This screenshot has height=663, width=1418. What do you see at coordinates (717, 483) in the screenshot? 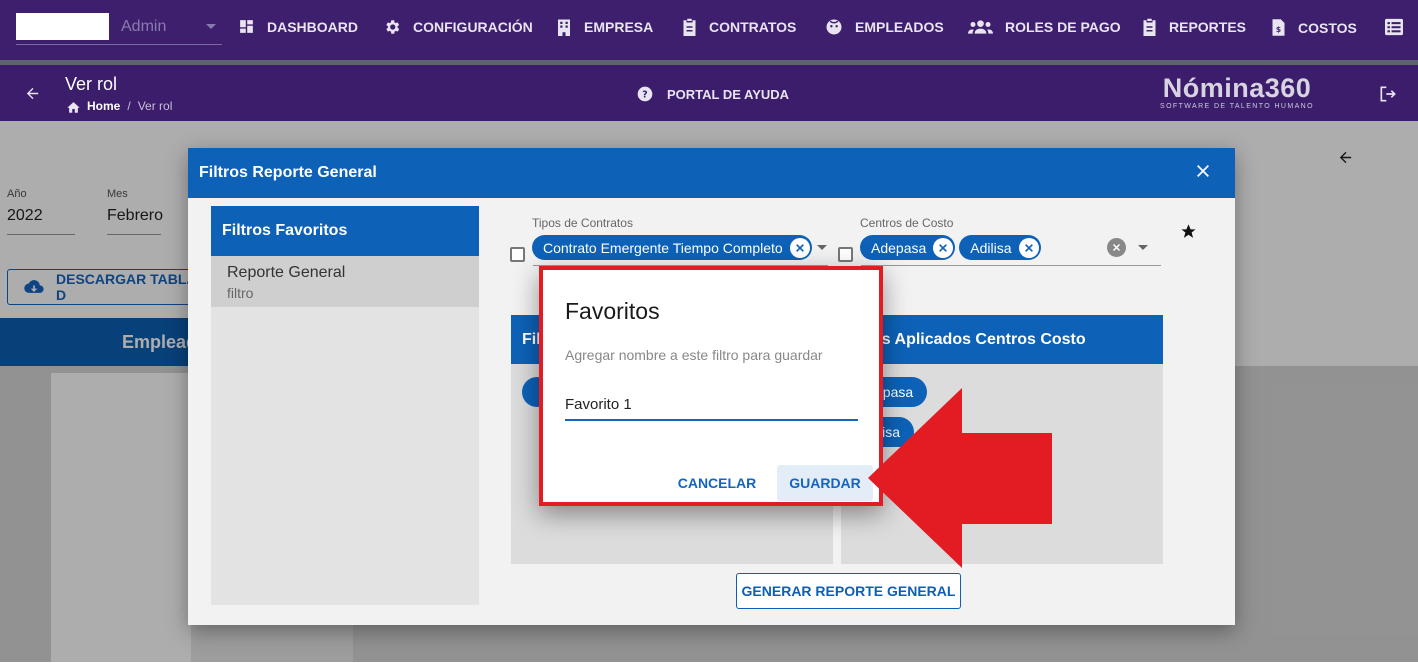
I see `cancel-button: CANCELAR` at bounding box center [717, 483].